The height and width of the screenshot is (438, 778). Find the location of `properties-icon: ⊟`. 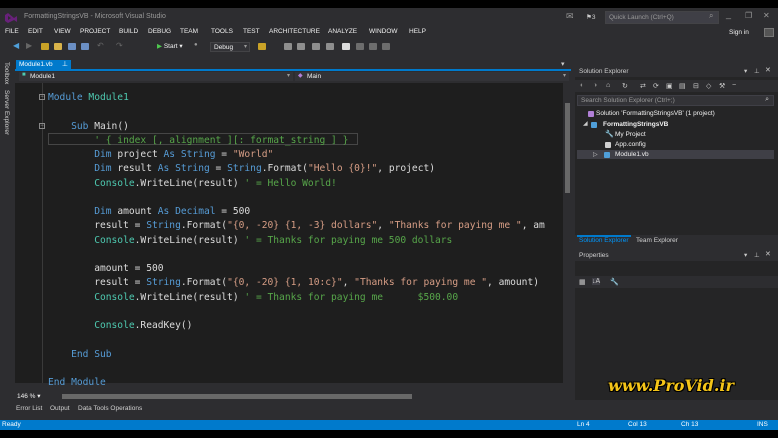

properties-icon: ⊟ is located at coordinates (696, 86).